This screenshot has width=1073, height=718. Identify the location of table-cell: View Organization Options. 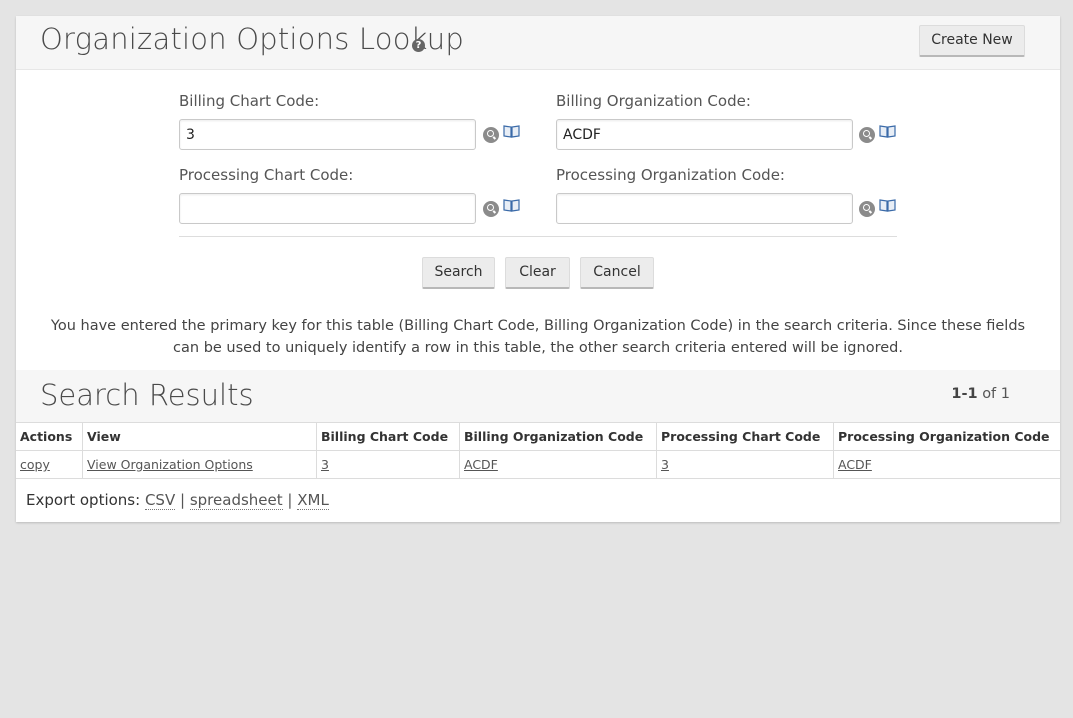
(199, 464).